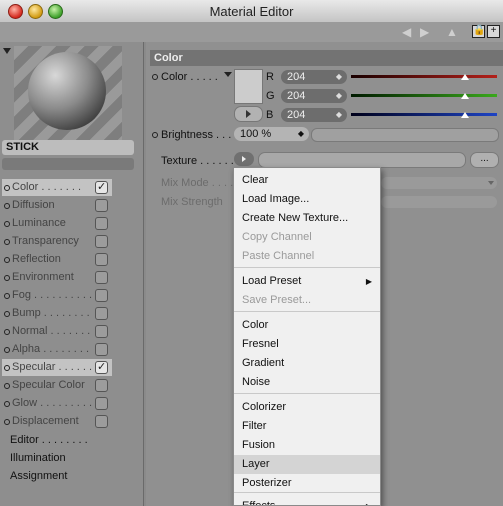 The width and height of the screenshot is (503, 506). I want to click on texture-menu-item: Colorizer, so click(307, 407).